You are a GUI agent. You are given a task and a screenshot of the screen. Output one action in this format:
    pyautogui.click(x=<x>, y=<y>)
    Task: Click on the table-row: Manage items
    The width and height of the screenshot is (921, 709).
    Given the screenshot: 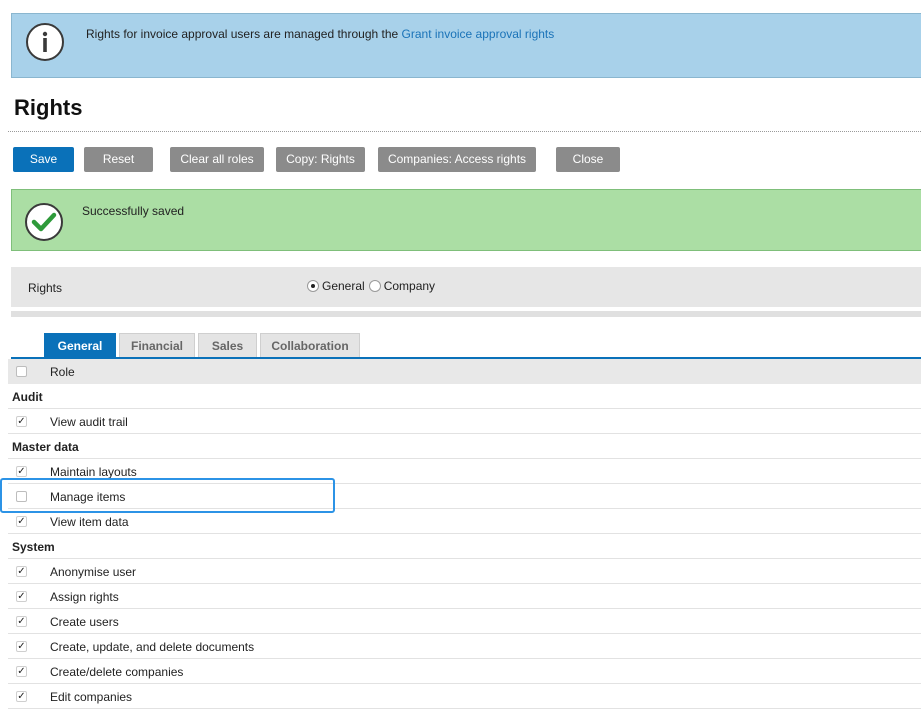 What is the action you would take?
    pyautogui.click(x=464, y=496)
    